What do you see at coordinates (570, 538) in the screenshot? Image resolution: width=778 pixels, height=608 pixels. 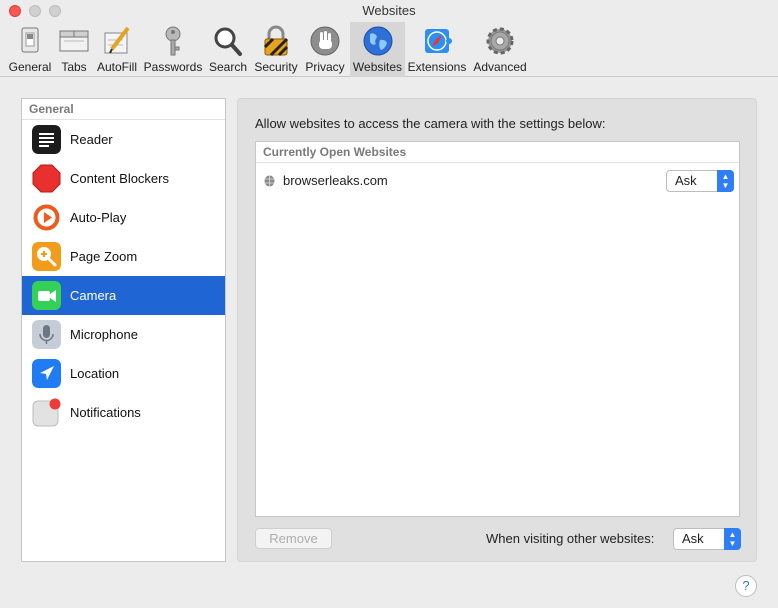 I see `other-websites-label: When visiting other websites:` at bounding box center [570, 538].